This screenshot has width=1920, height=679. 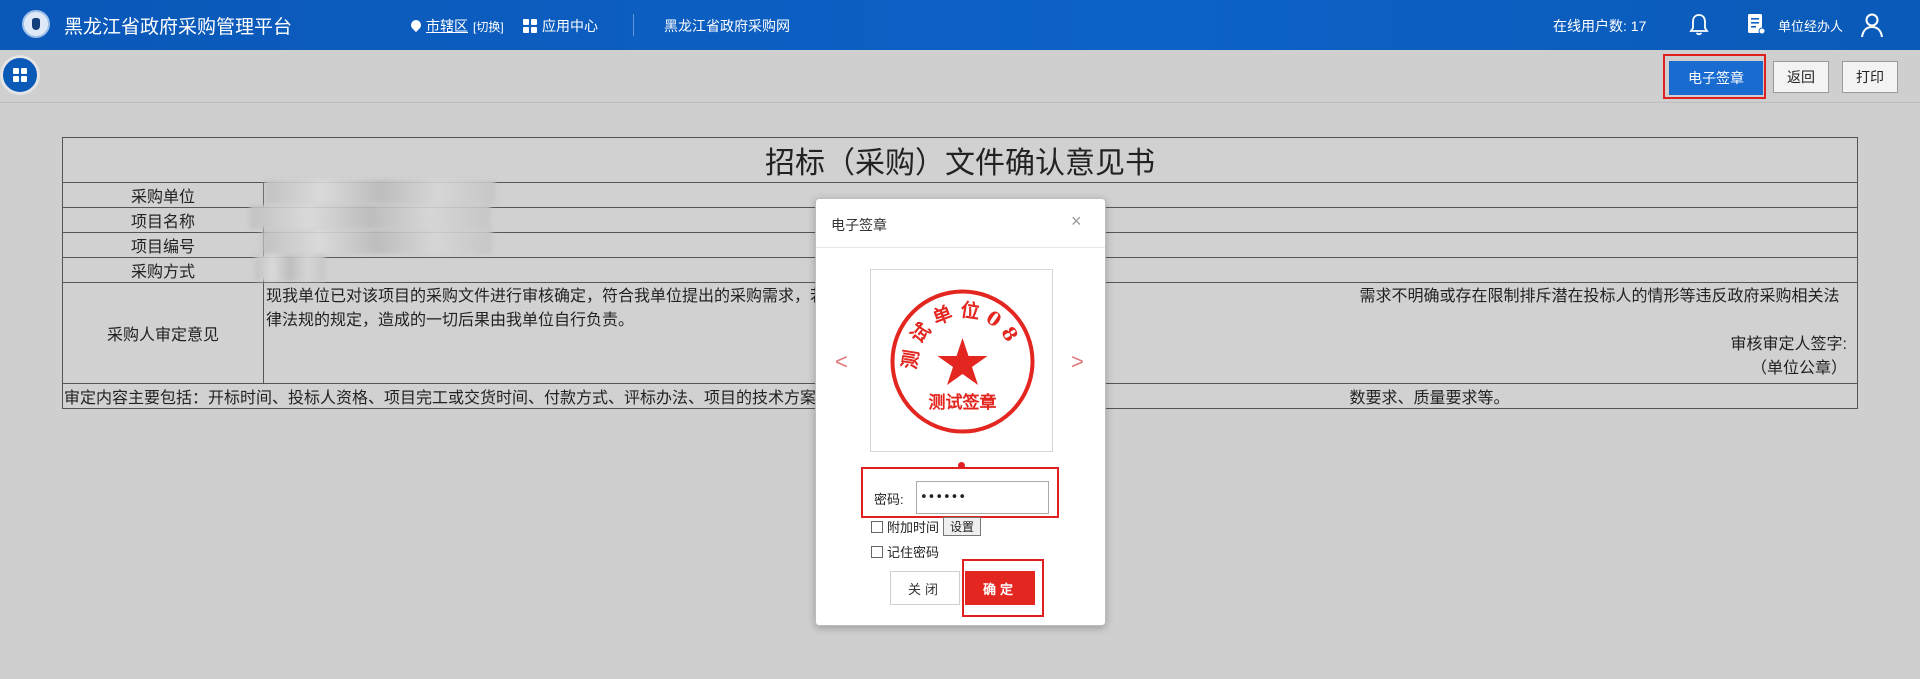 I want to click on add-time-checkbox, so click(x=877, y=526).